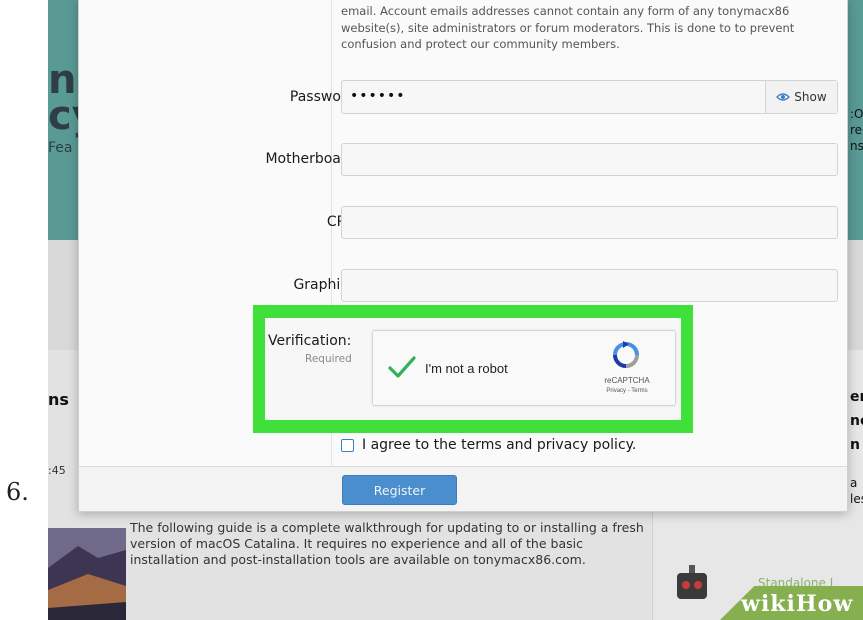 The width and height of the screenshot is (863, 620). What do you see at coordinates (463, 488) in the screenshot?
I see `dialog-footer` at bounding box center [463, 488].